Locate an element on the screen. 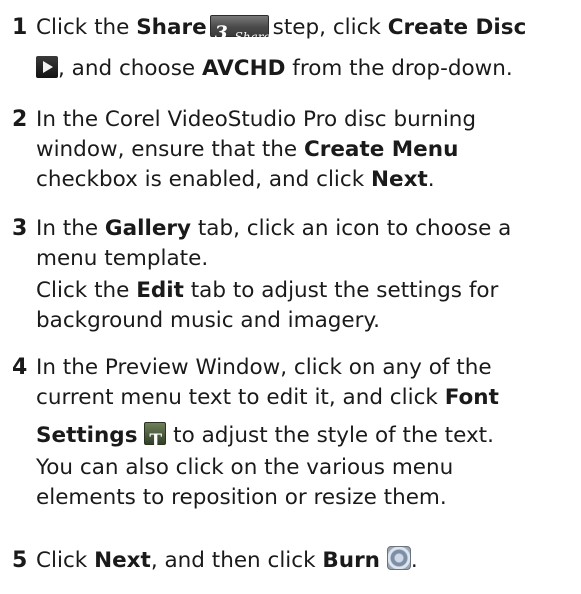  step-4-line-5: elements to reposition or resize them. is located at coordinates (241, 498).